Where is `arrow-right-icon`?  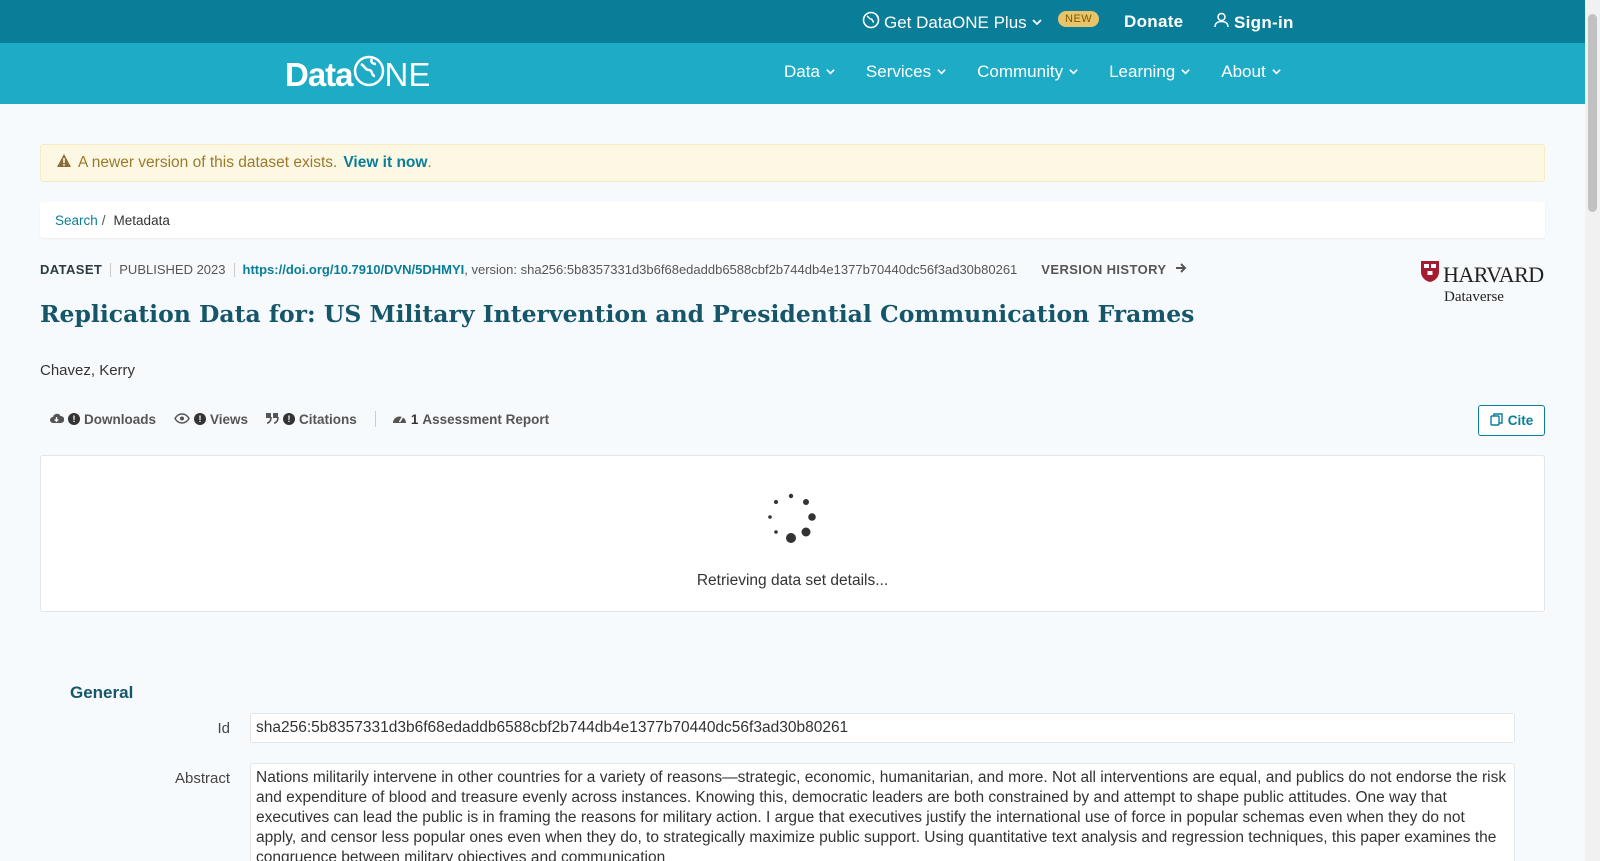
arrow-right-icon is located at coordinates (1181, 269).